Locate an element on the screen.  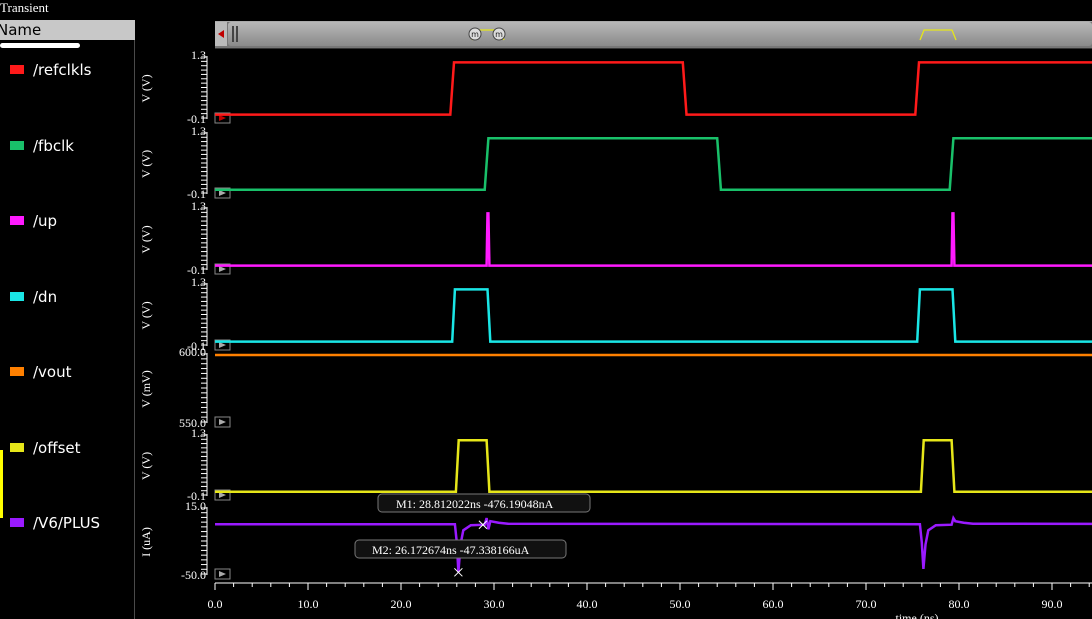
waveform-offset is located at coordinates (653, 466).